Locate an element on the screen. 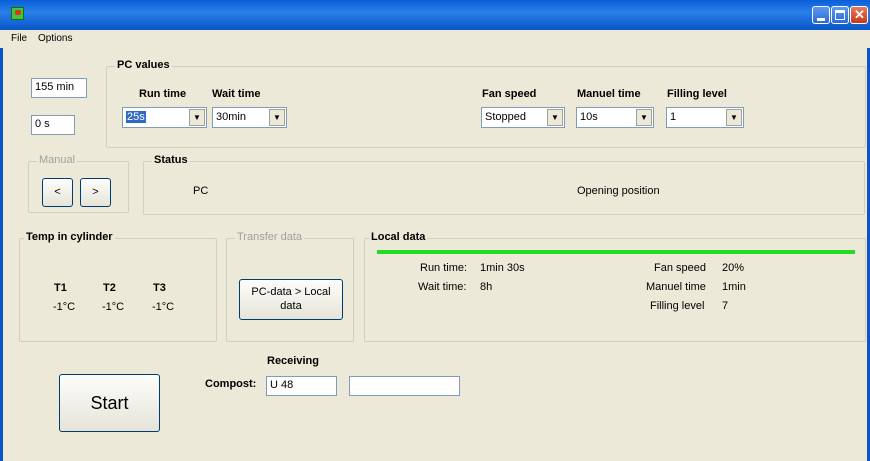 This screenshot has height=461, width=870. status-title: Status is located at coordinates (171, 160).